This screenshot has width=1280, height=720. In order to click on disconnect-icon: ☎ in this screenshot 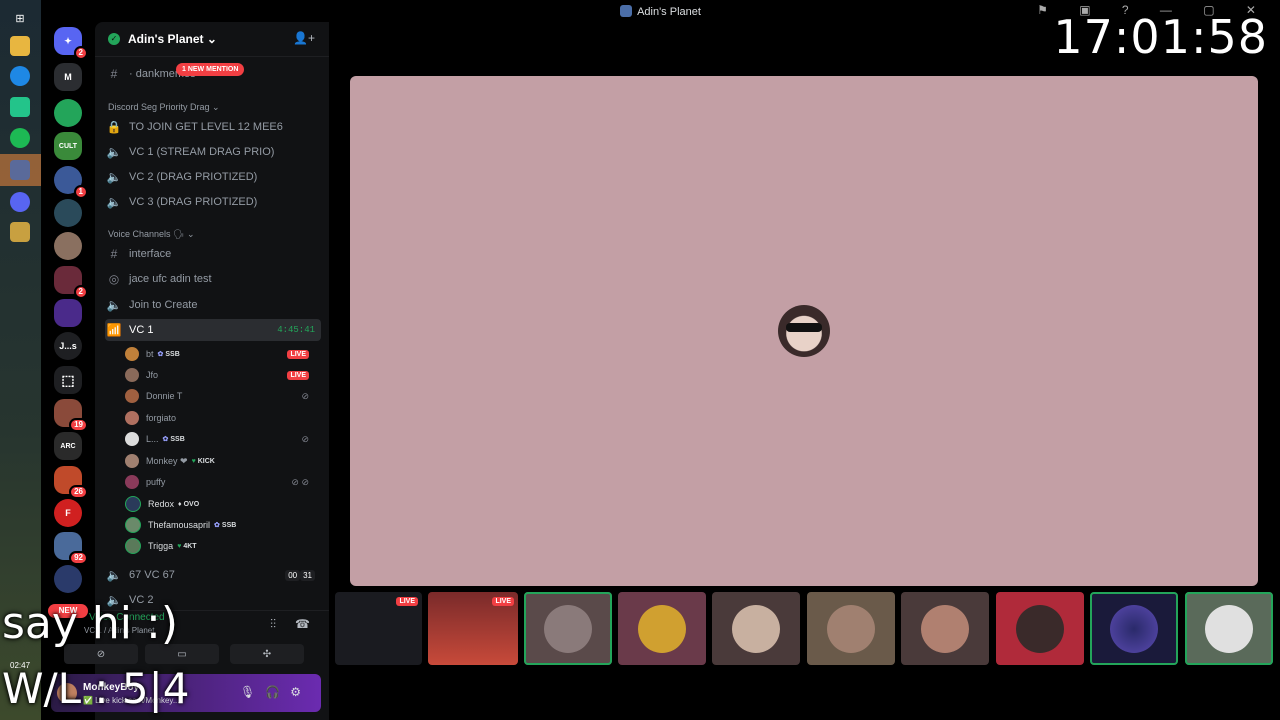, I will do `click(302, 624)`.